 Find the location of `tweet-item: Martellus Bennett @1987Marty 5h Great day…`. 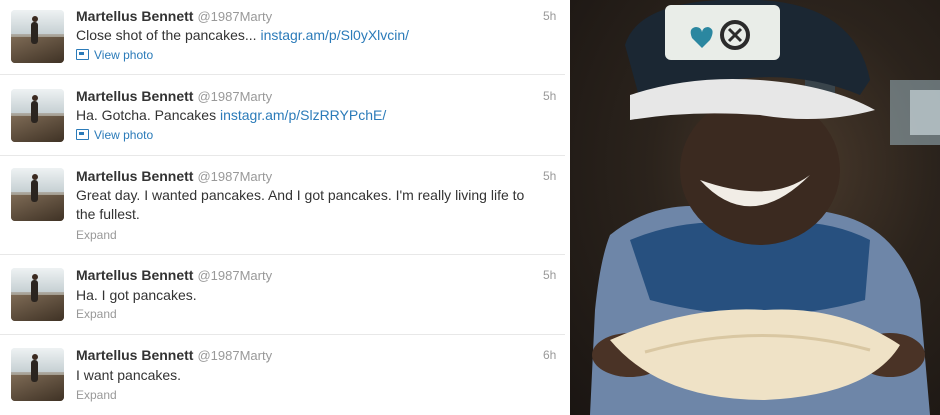

tweet-item: Martellus Bennett @1987Marty 5h Great day… is located at coordinates (282, 205).